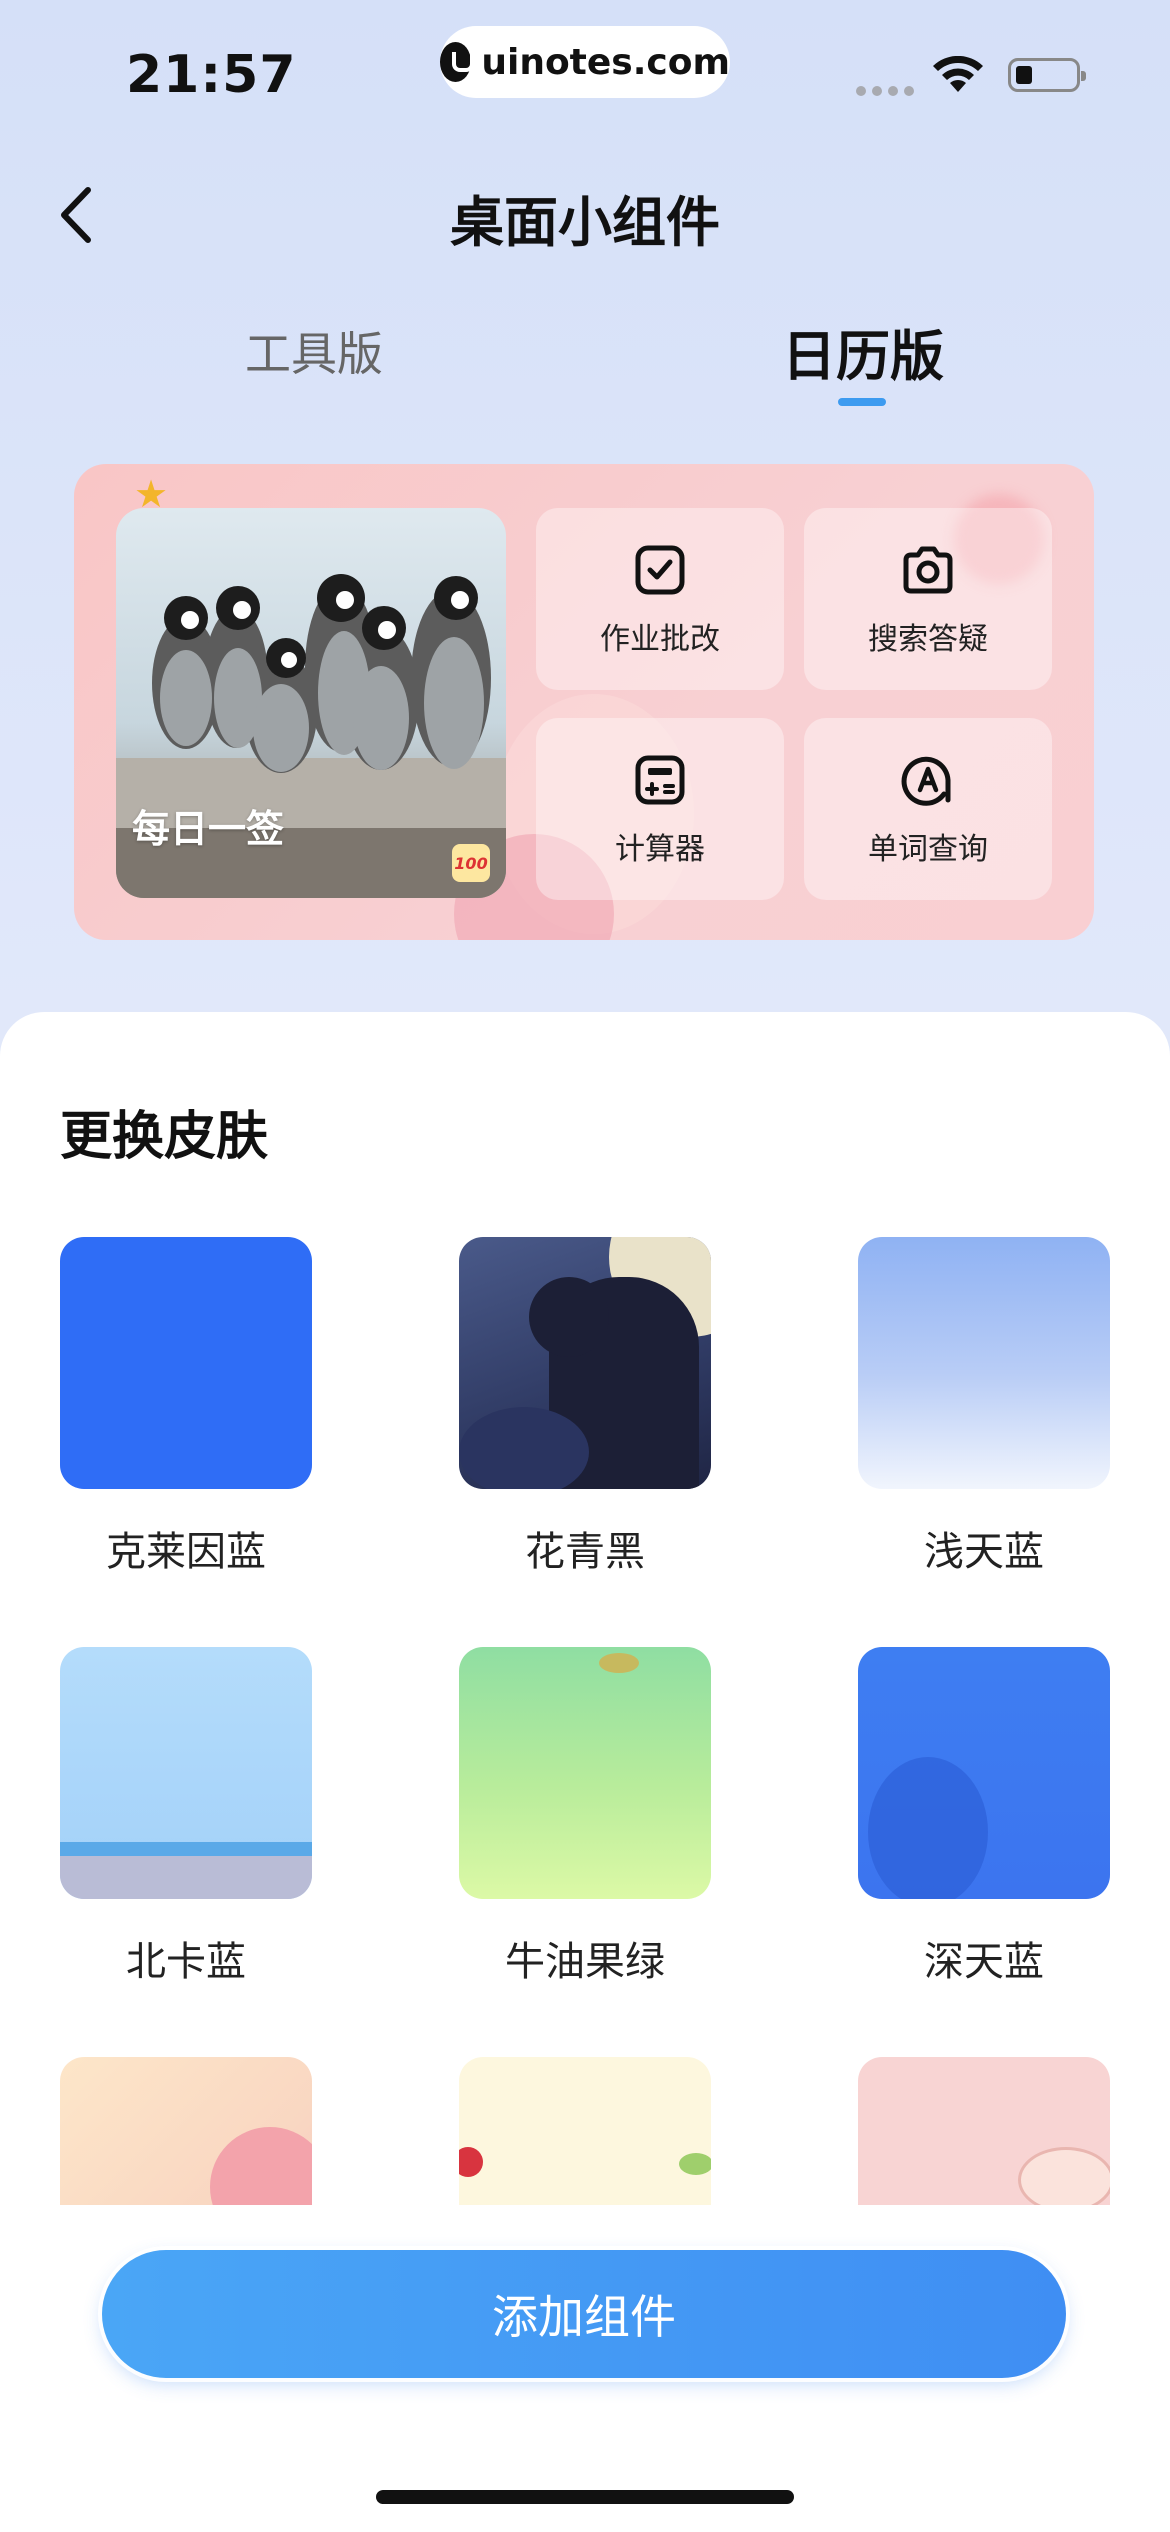  What do you see at coordinates (984, 1962) in the screenshot?
I see `skin-label: 深天蓝` at bounding box center [984, 1962].